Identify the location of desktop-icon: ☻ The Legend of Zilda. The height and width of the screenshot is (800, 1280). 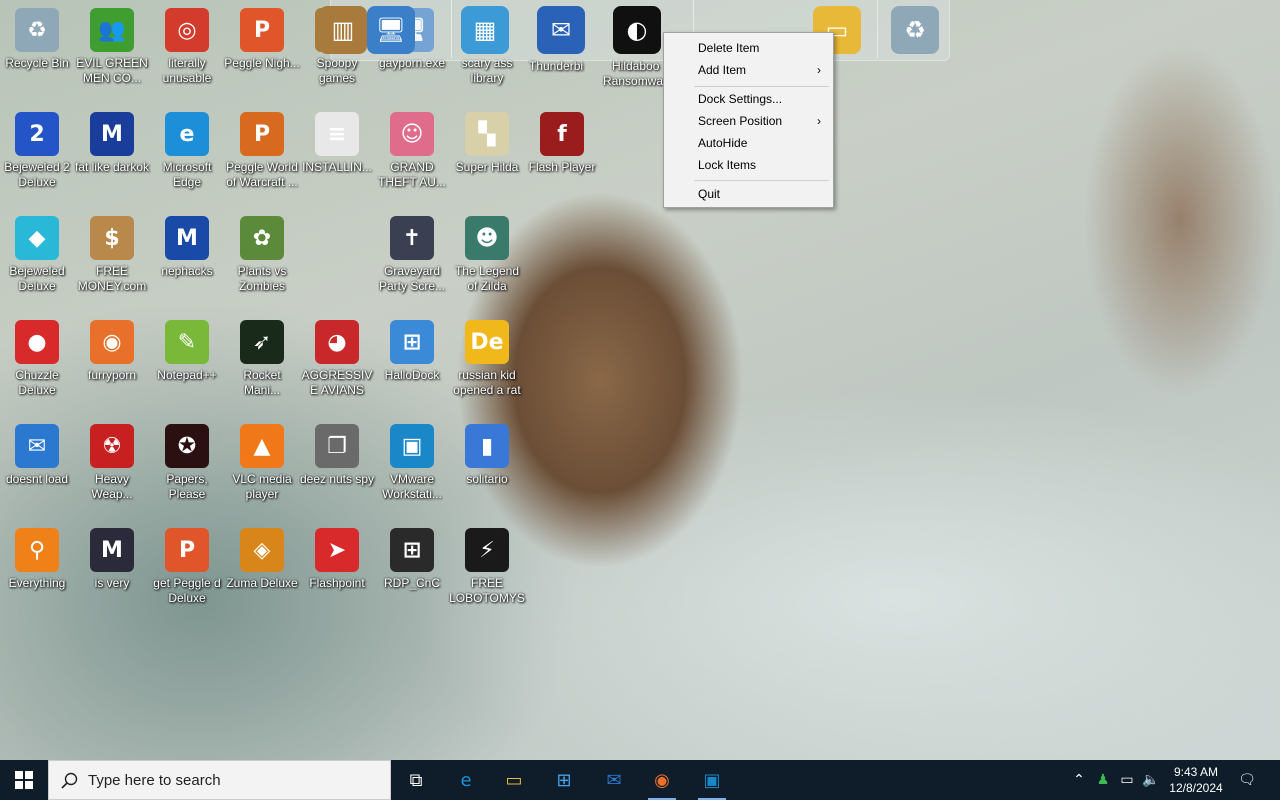
(487, 262).